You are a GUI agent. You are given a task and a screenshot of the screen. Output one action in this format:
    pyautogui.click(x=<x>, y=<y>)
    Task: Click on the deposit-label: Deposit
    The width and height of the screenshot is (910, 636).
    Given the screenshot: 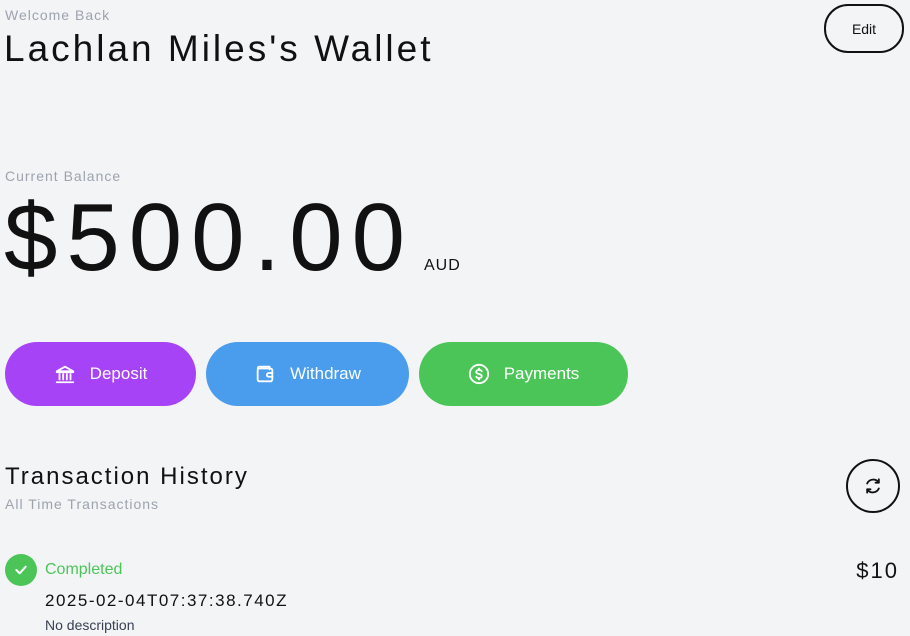 What is the action you would take?
    pyautogui.click(x=118, y=373)
    